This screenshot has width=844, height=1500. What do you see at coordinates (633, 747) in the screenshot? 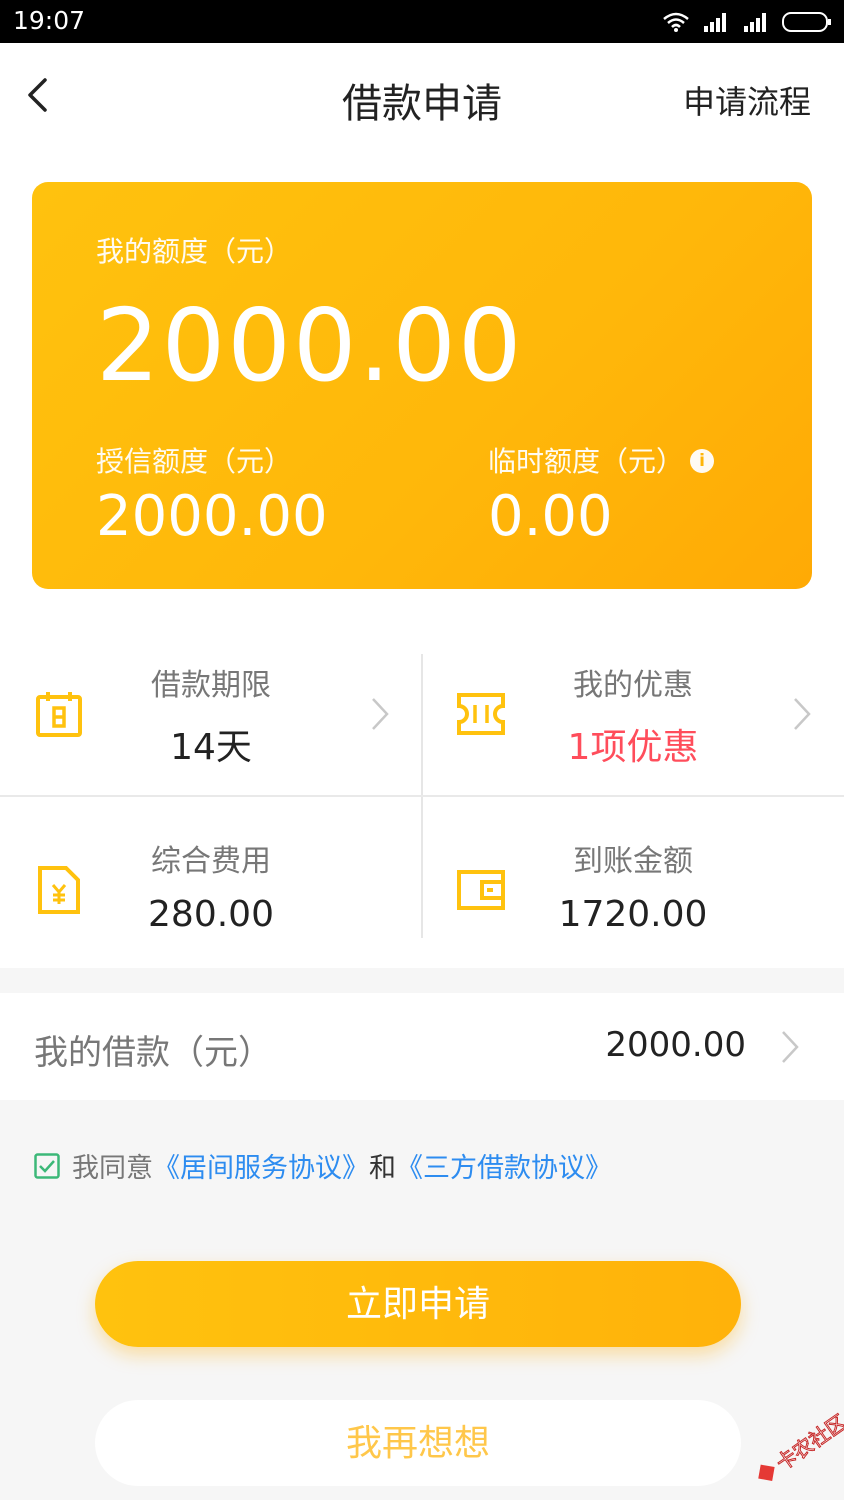
I see `my-discount-value: 1项优惠` at bounding box center [633, 747].